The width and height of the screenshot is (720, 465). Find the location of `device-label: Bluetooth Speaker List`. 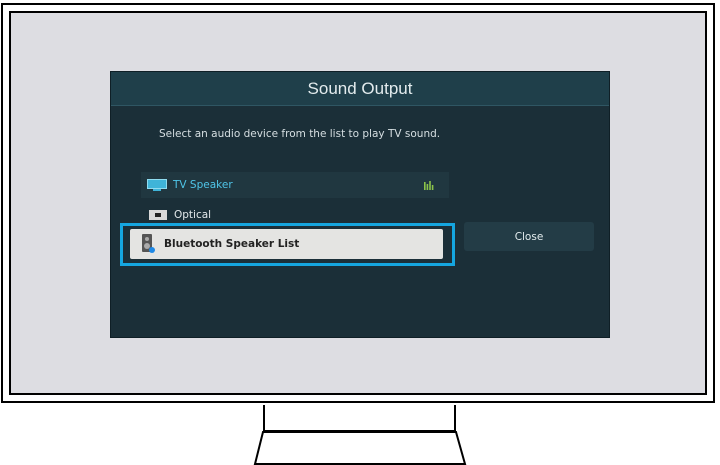

device-label: Bluetooth Speaker List is located at coordinates (232, 244).